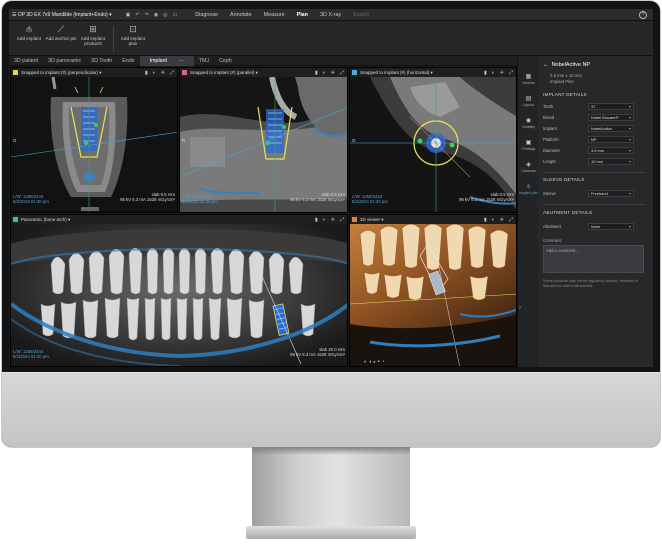 The height and width of the screenshot is (549, 662). I want to click on volume-render-image, so click(433, 295).